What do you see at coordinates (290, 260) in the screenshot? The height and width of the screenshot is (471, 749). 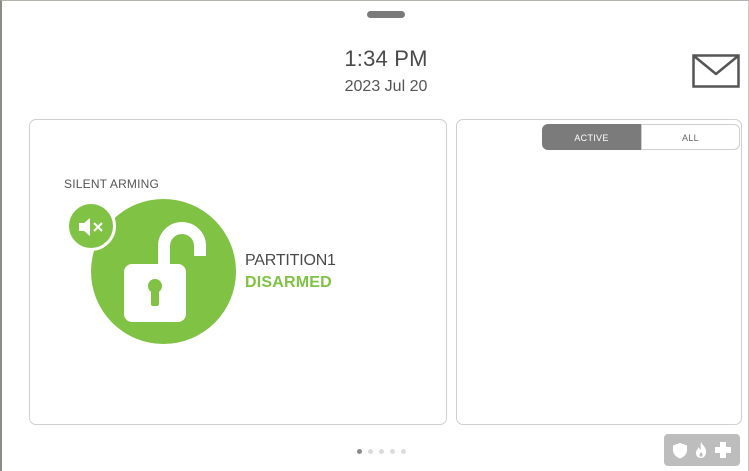 I see `partition-name: PARTITION1` at bounding box center [290, 260].